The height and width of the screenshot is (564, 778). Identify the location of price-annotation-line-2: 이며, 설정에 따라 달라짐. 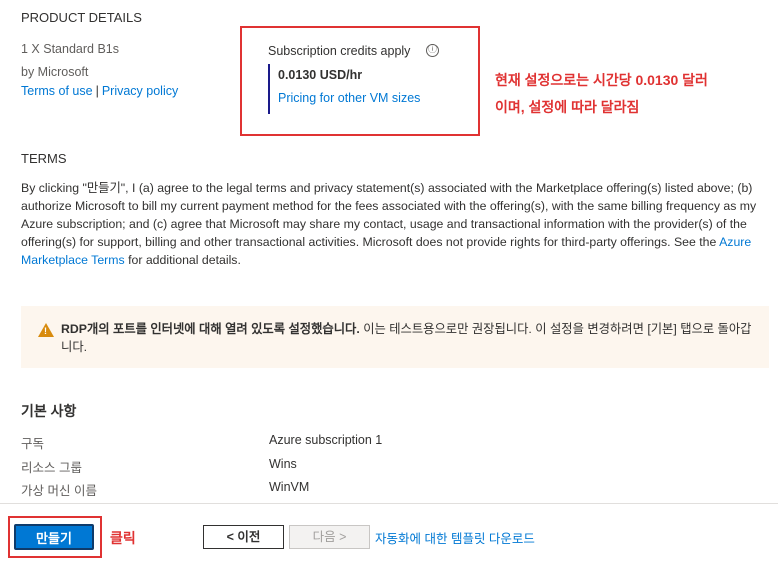
(567, 107).